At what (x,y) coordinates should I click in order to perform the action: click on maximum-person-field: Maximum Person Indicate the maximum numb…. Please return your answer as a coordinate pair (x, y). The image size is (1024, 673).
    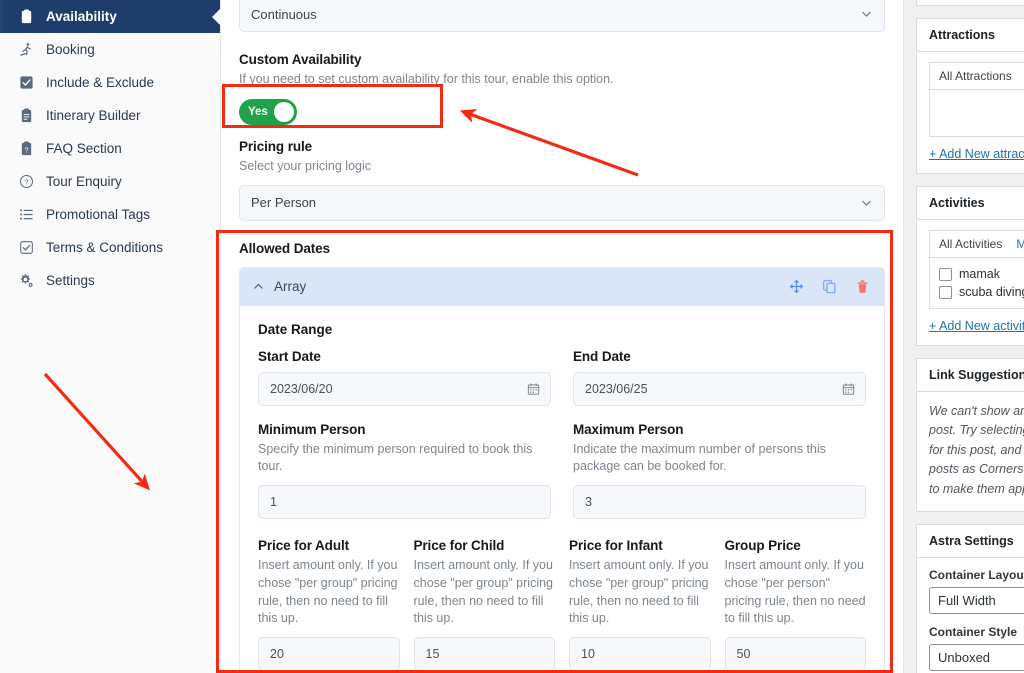
    Looking at the image, I should click on (719, 470).